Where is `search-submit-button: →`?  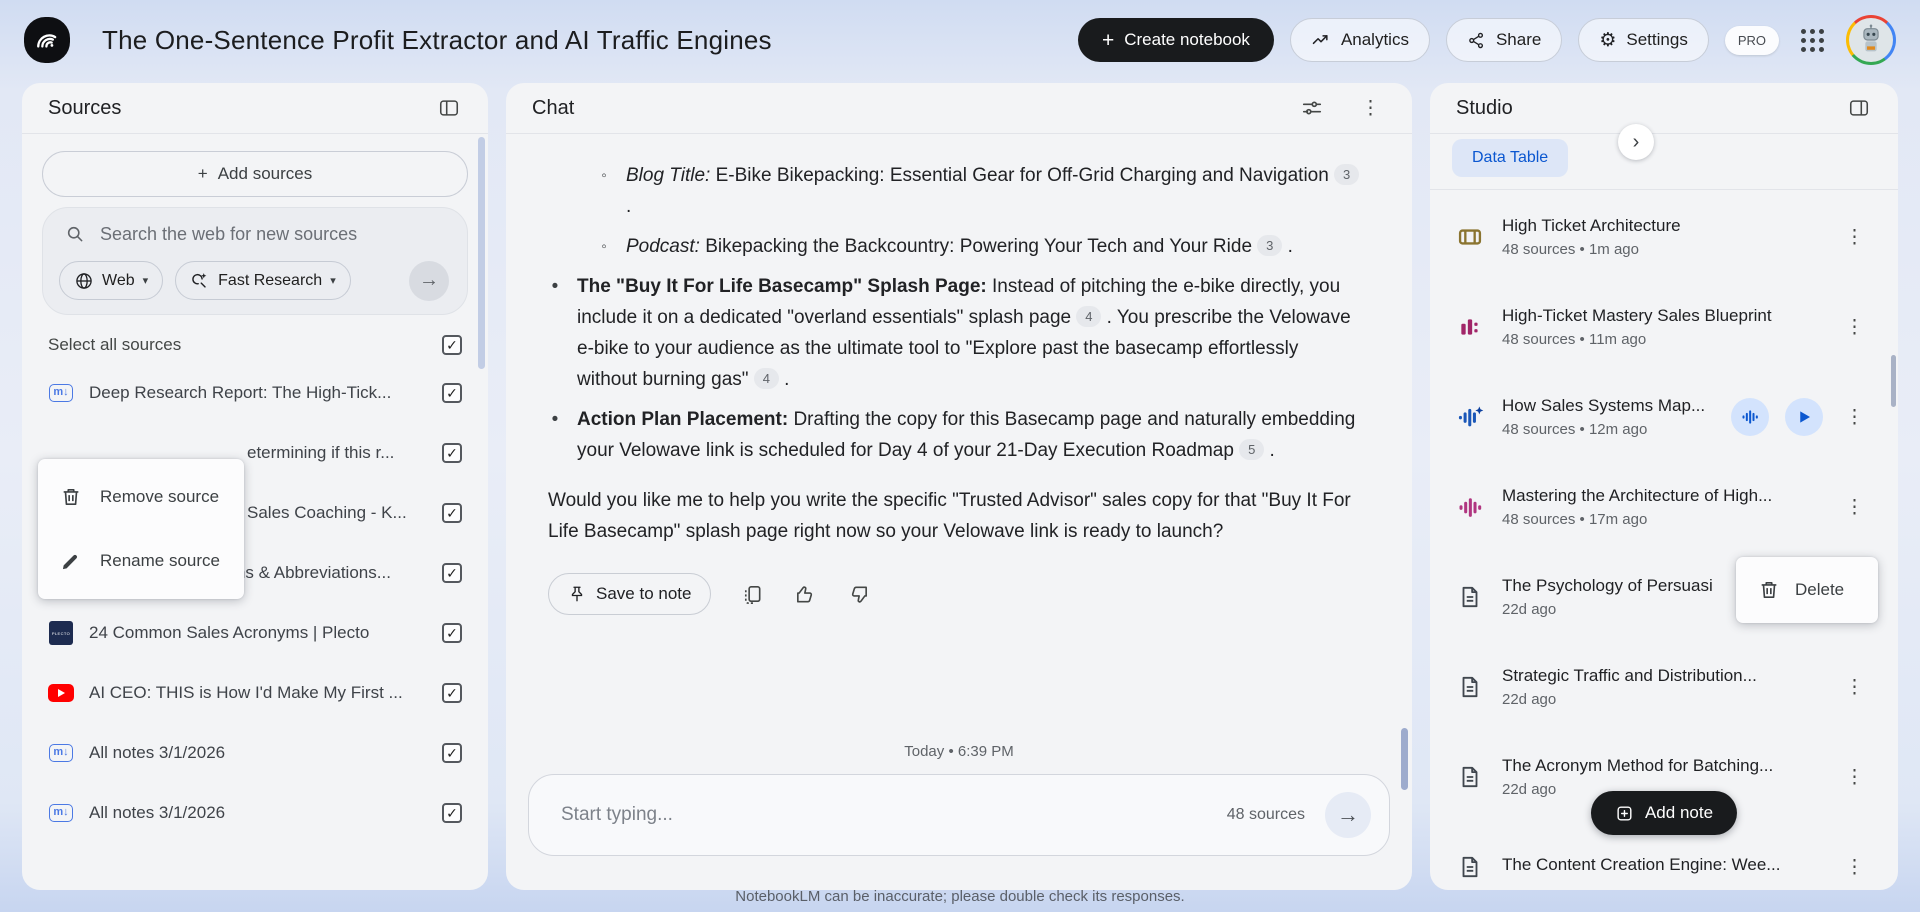
search-submit-button: → is located at coordinates (429, 280).